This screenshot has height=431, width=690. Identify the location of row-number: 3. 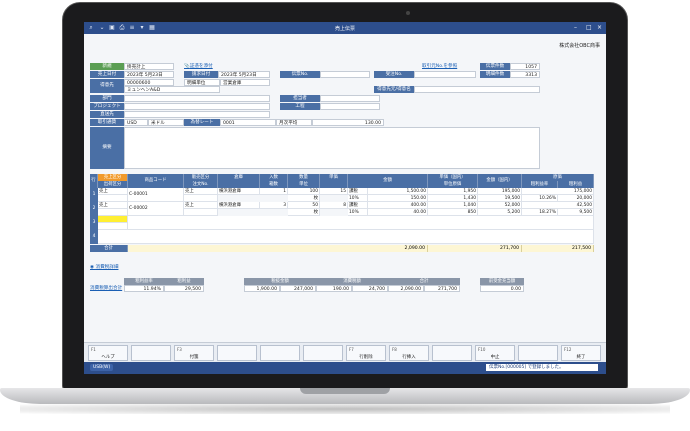
(94, 223).